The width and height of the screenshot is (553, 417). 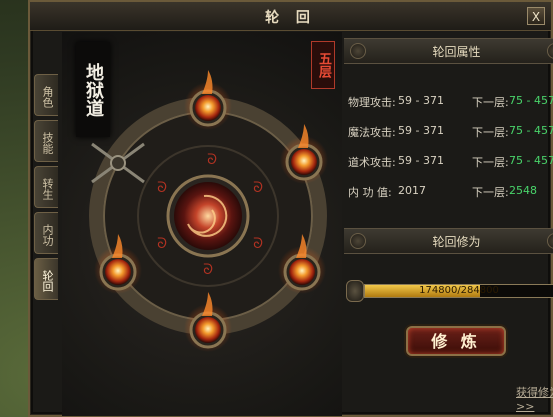 What do you see at coordinates (208, 216) in the screenshot?
I see `core-vortex` at bounding box center [208, 216].